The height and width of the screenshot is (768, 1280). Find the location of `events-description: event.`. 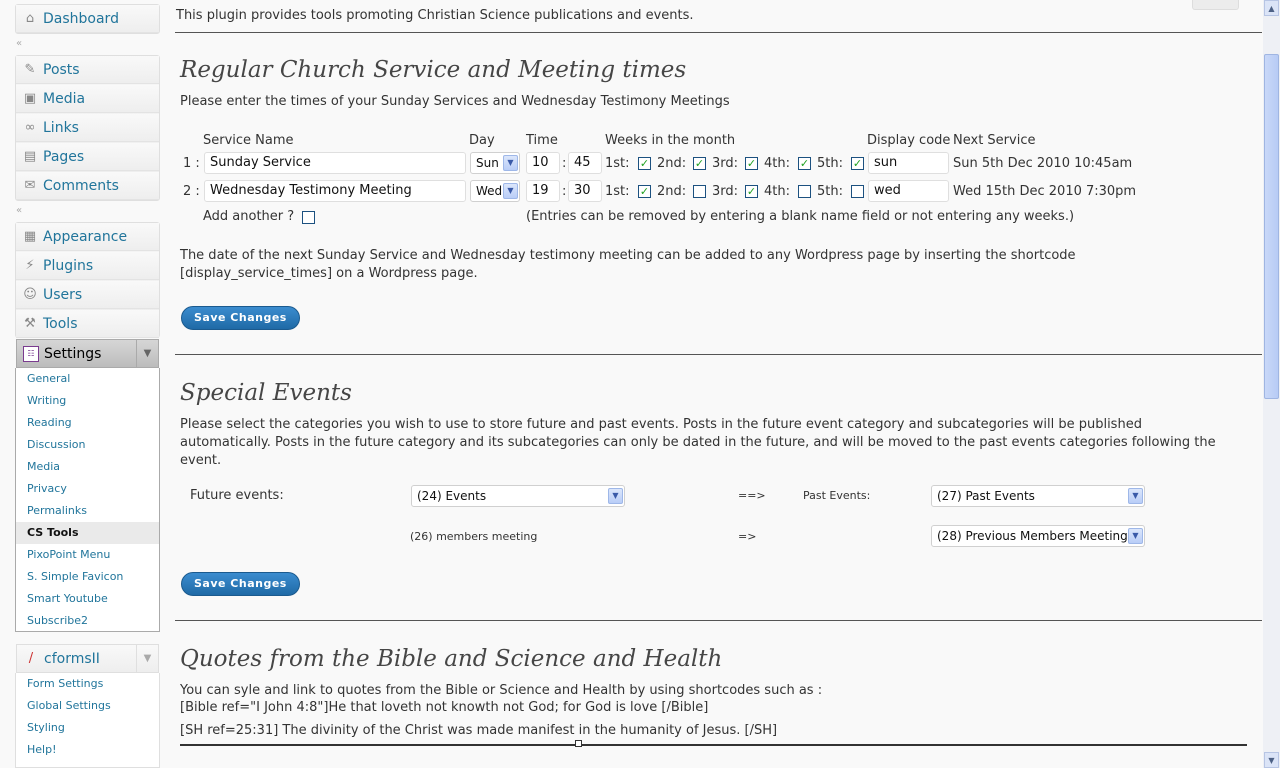

events-description: event. is located at coordinates (201, 460).